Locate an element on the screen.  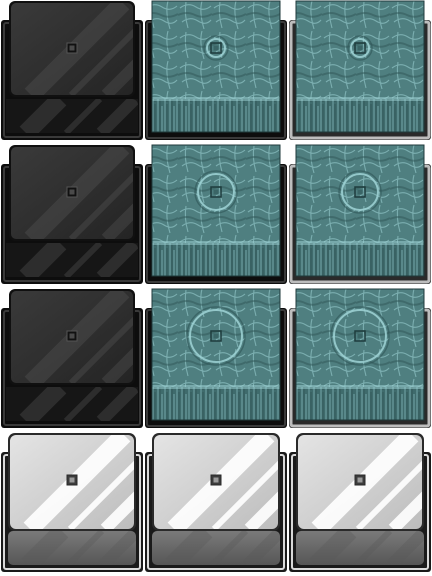
tile-water-r0-c2 is located at coordinates (360, 72).